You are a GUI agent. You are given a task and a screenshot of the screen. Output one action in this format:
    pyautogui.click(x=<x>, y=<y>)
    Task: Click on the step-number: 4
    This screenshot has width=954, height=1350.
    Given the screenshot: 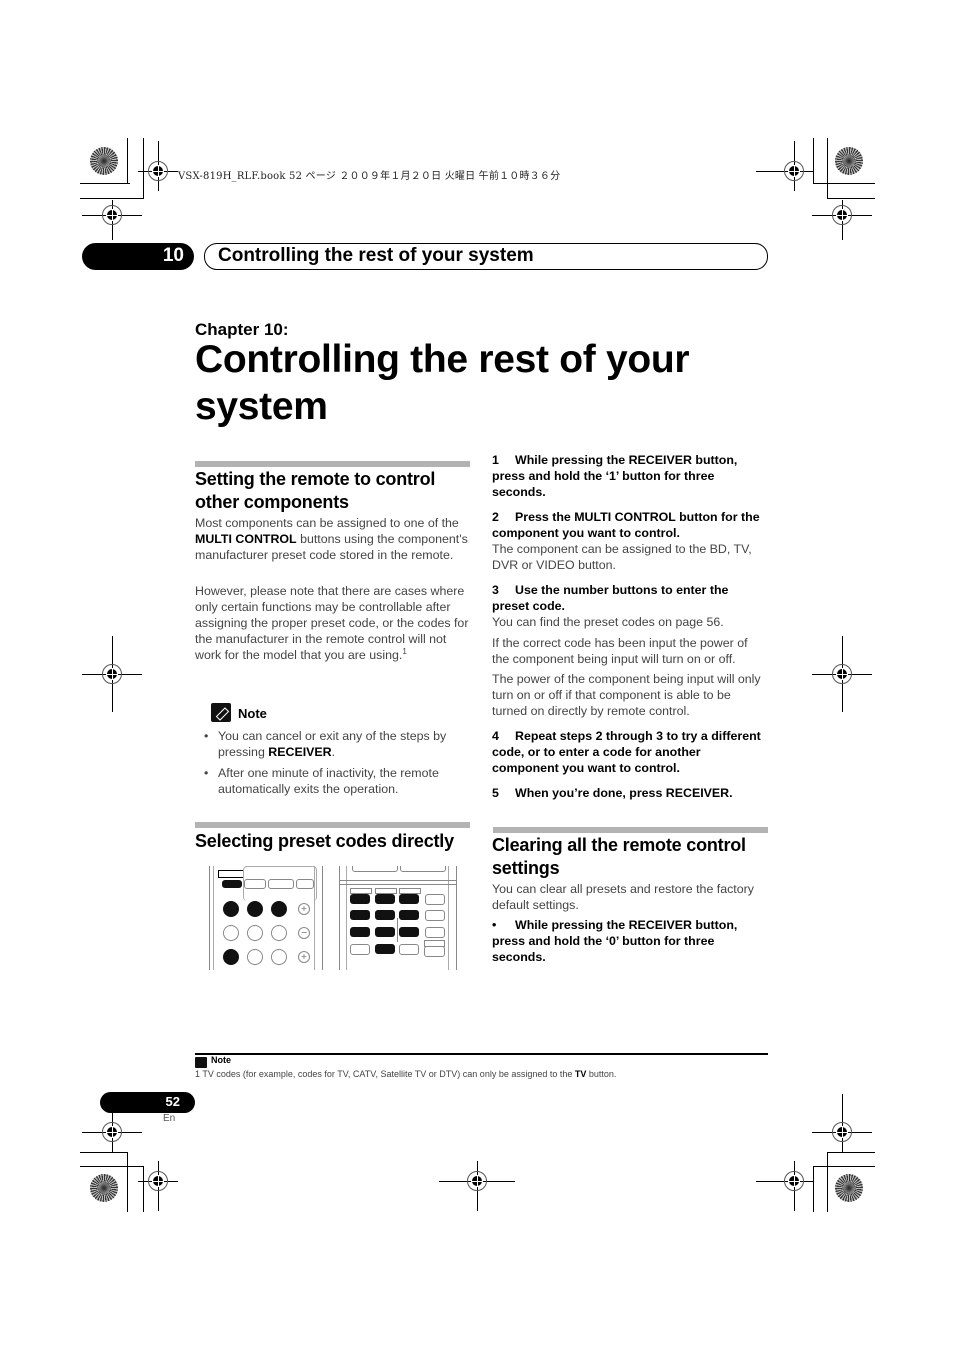 What is the action you would take?
    pyautogui.click(x=495, y=736)
    